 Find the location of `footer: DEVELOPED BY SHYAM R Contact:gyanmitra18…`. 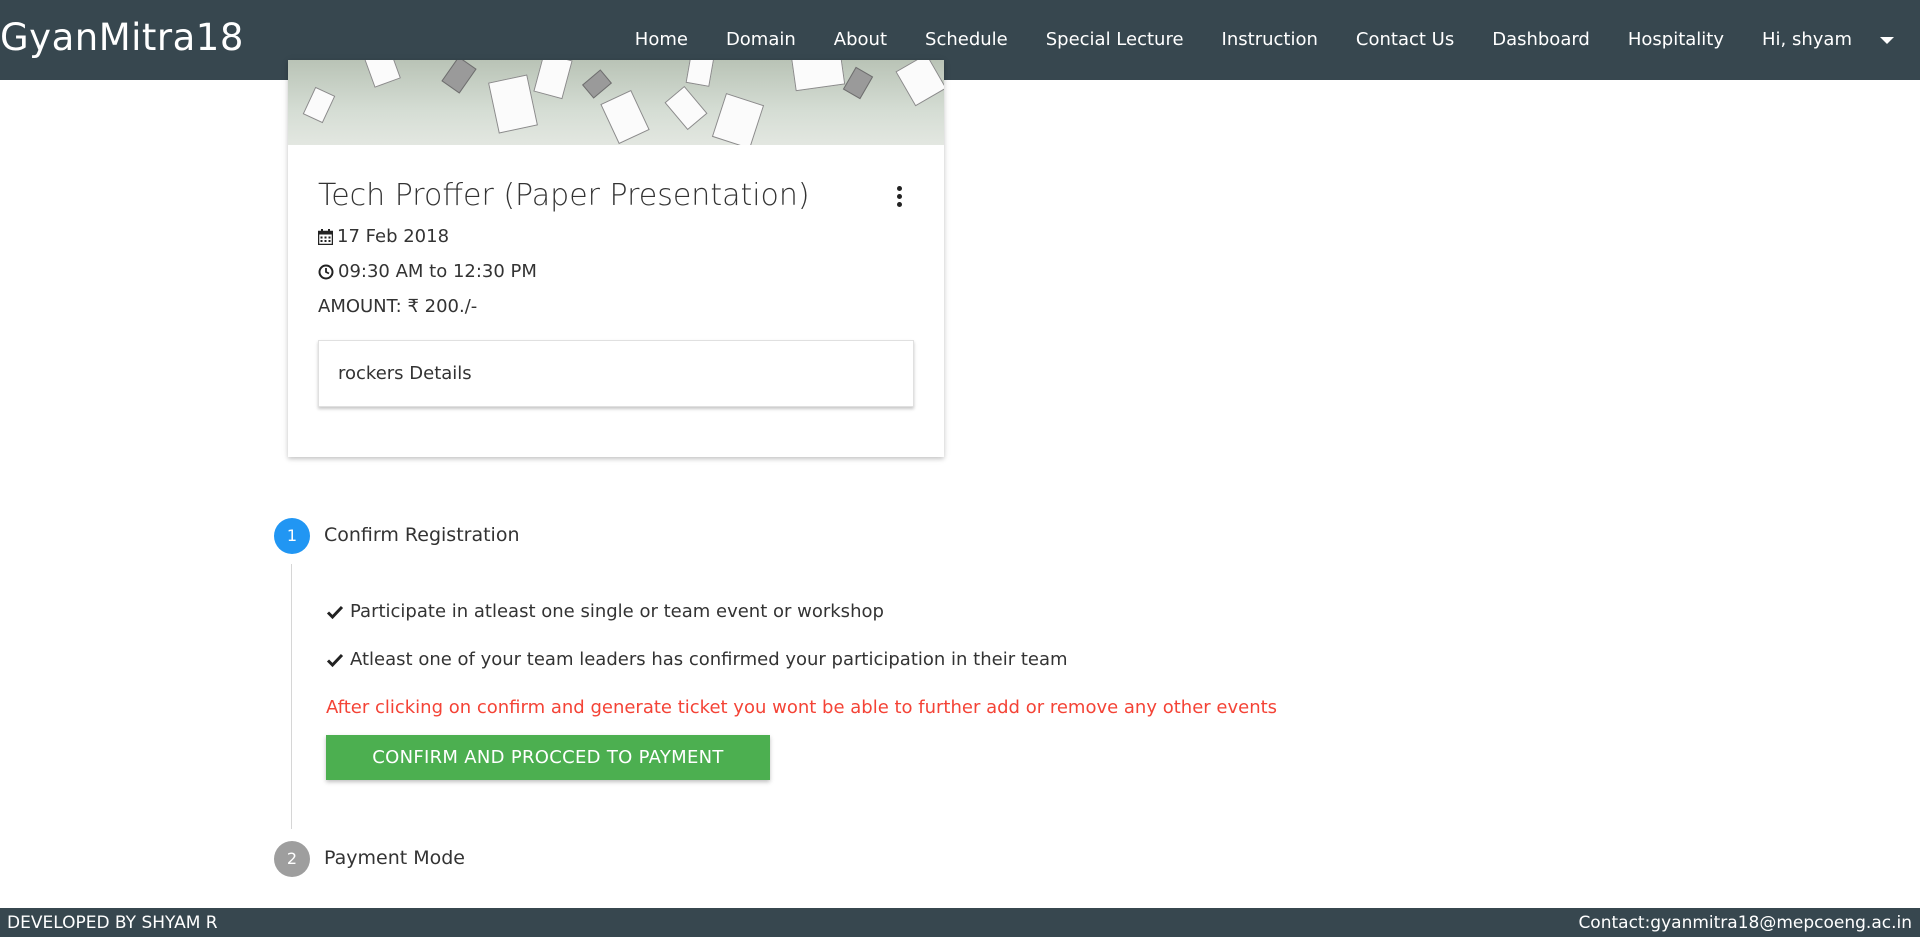

footer: DEVELOPED BY SHYAM R Contact:gyanmitra18… is located at coordinates (960, 922).